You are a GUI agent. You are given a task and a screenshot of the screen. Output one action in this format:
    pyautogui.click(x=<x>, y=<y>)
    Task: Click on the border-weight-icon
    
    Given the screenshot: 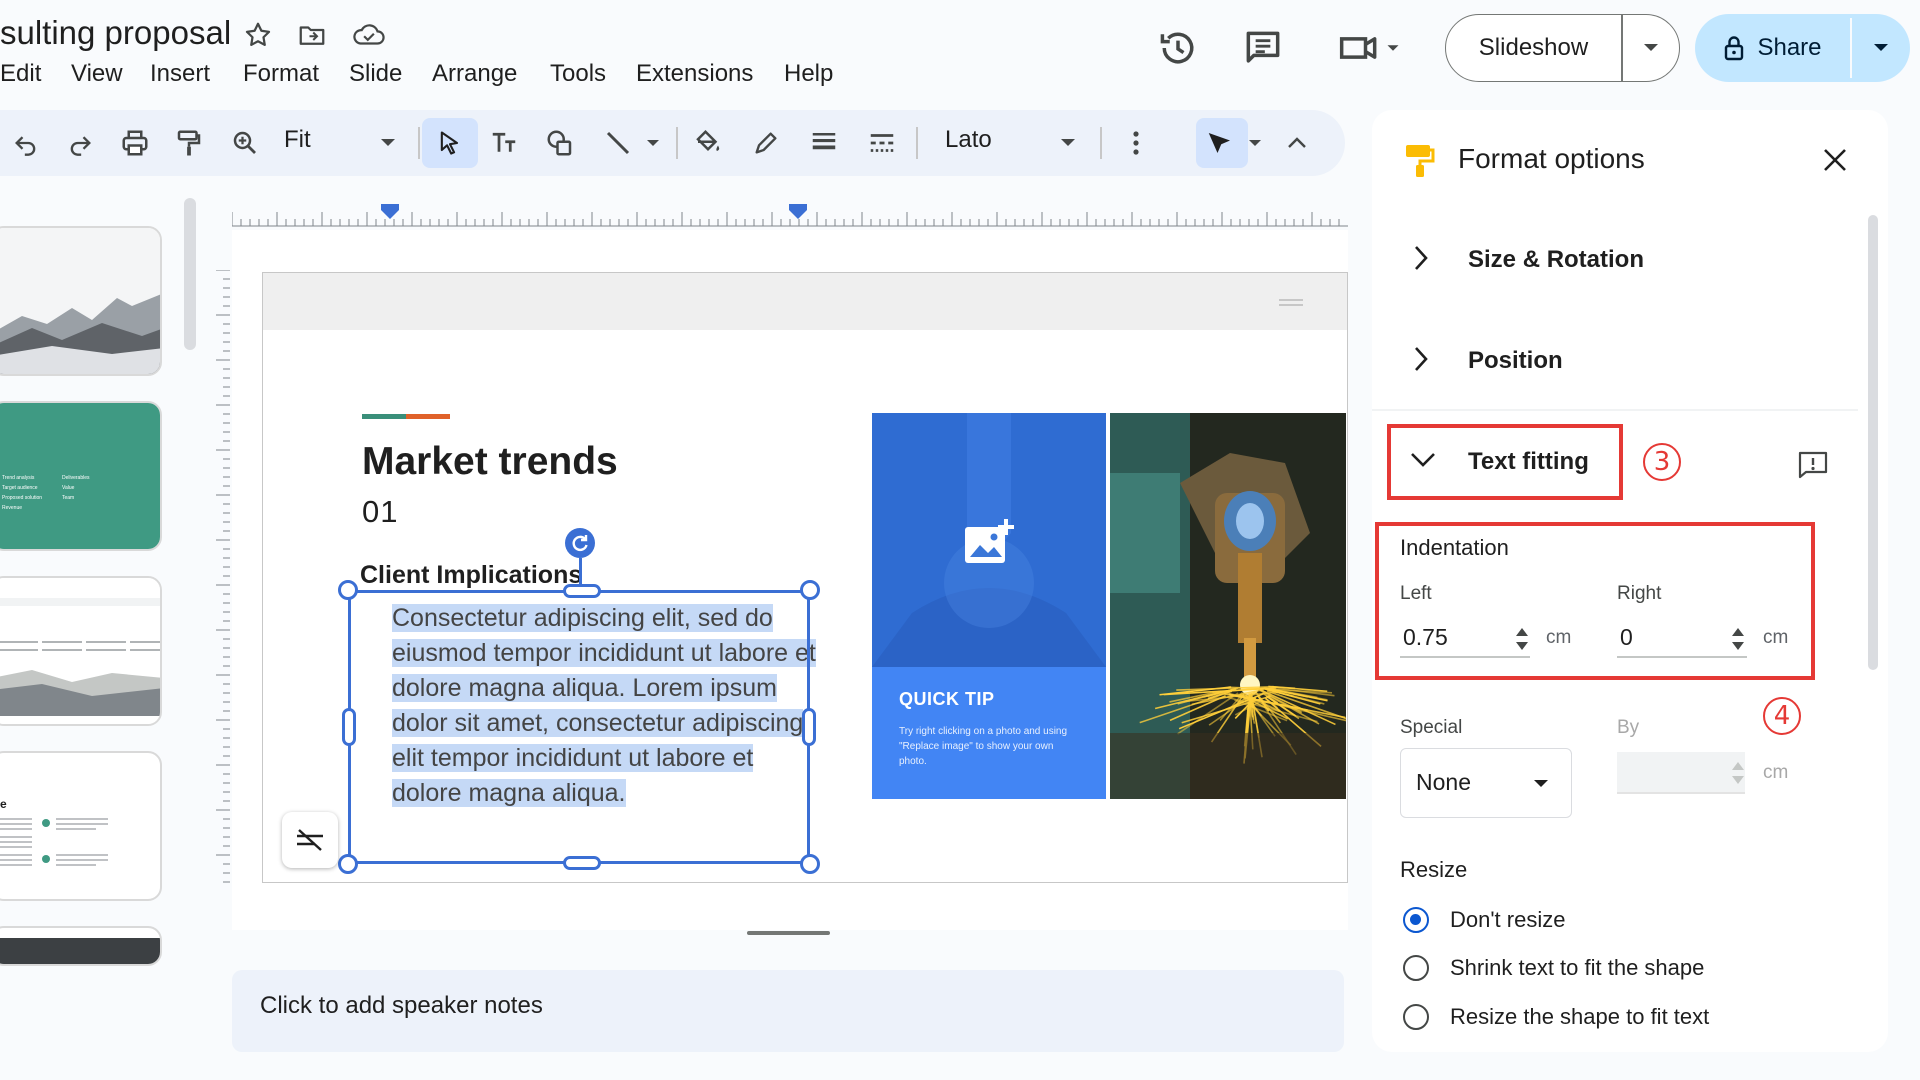 What is the action you would take?
    pyautogui.click(x=824, y=143)
    